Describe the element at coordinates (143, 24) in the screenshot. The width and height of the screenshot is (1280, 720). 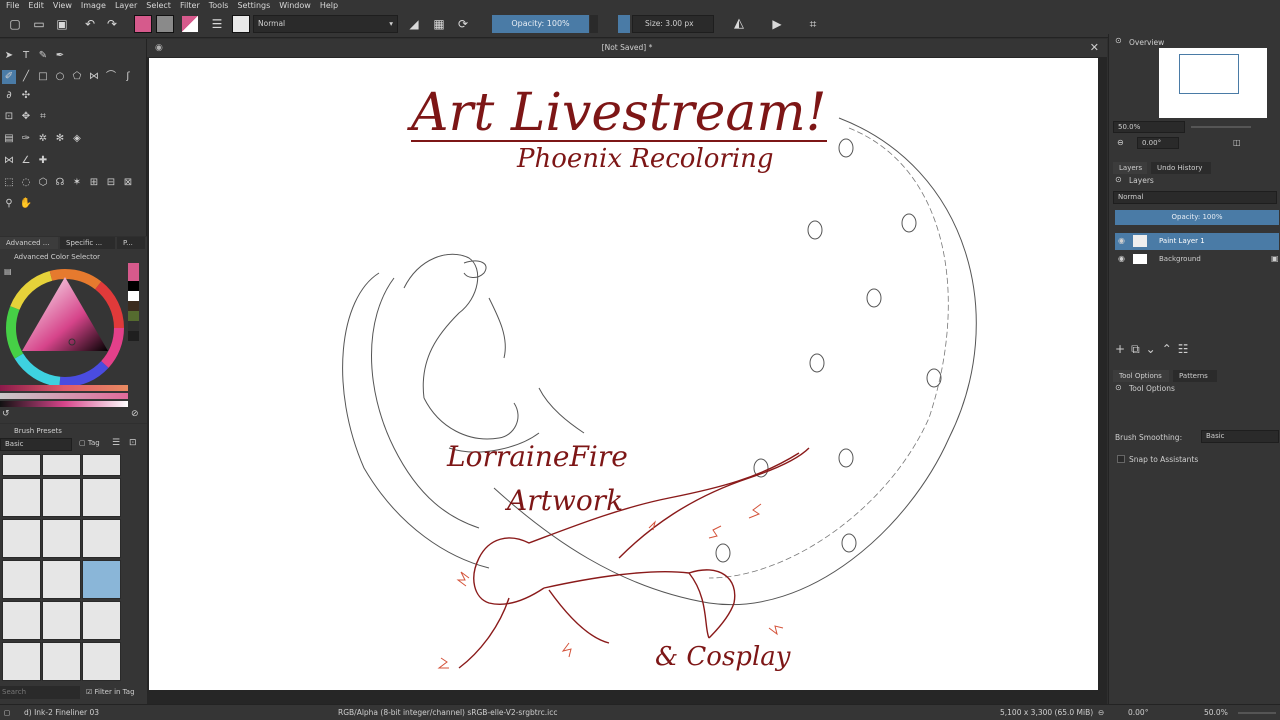
I see `foreground-color-swatch` at that location.